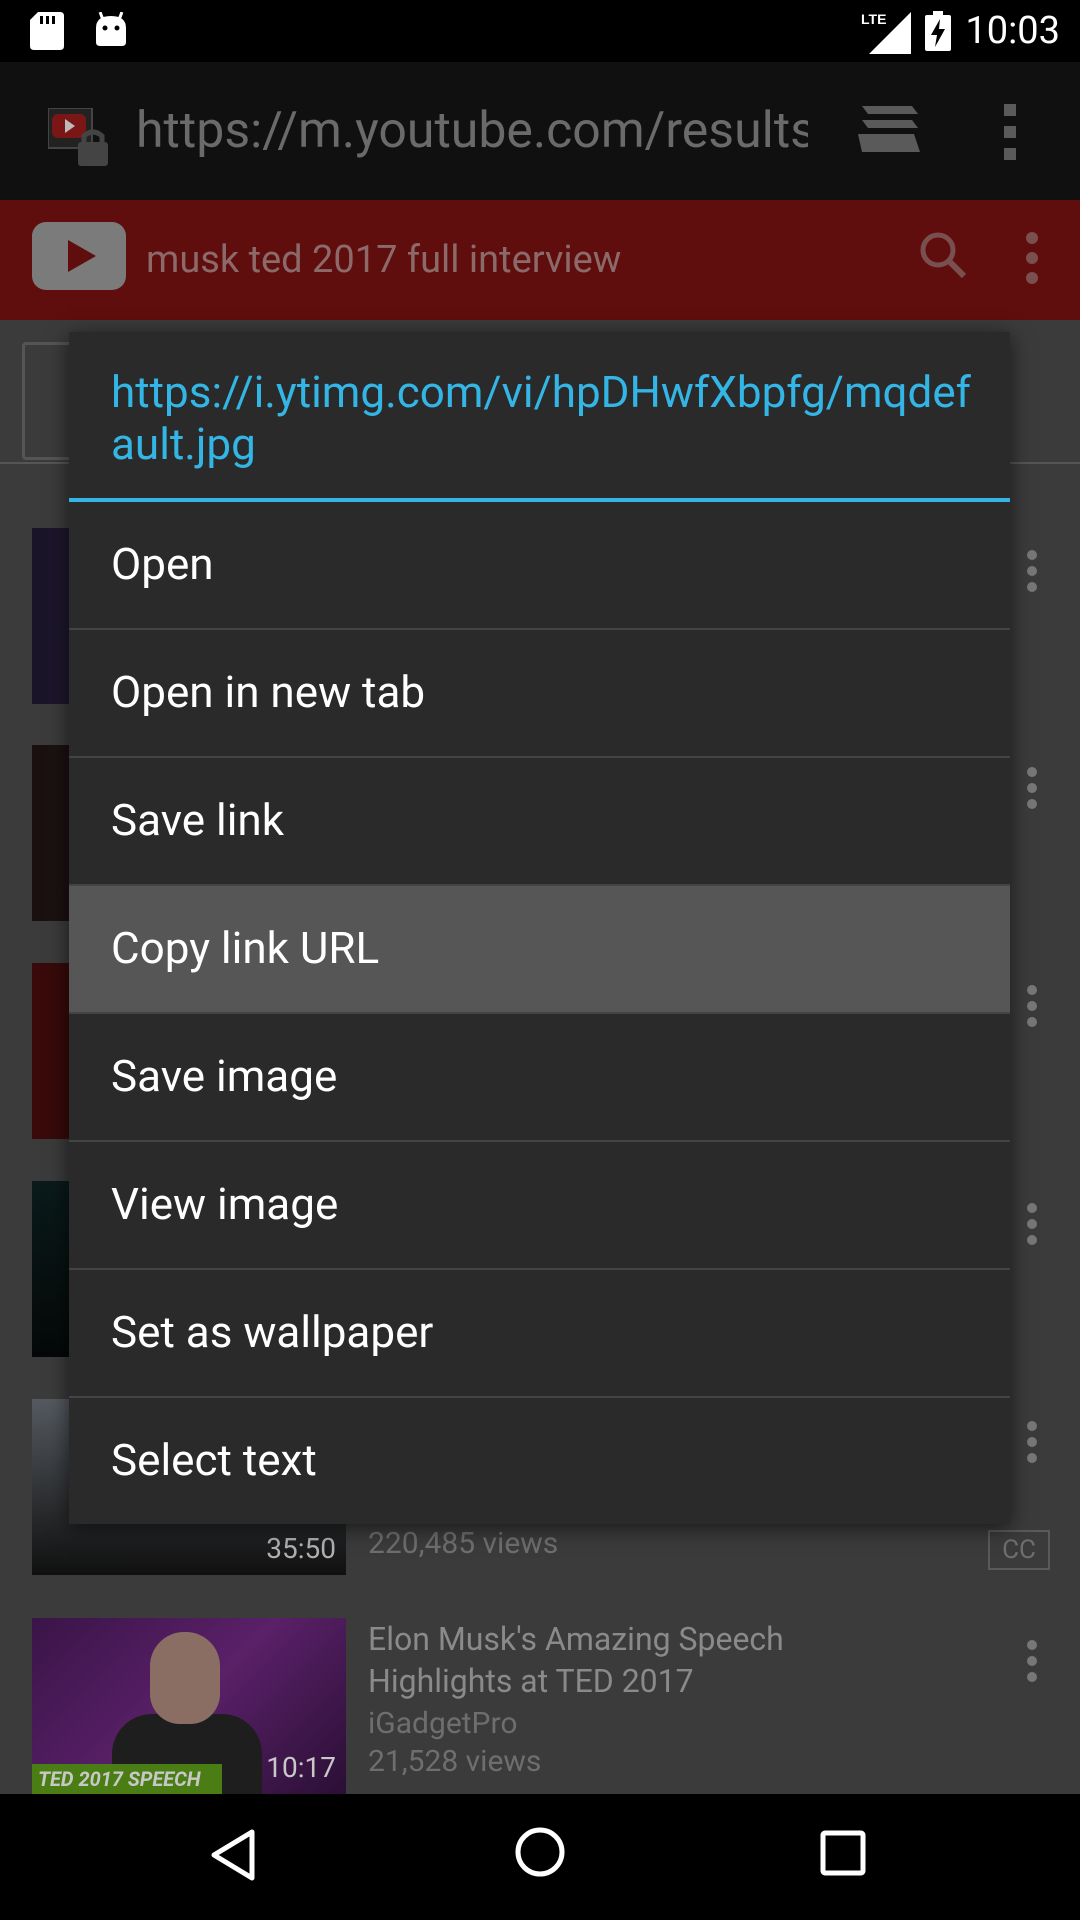 This screenshot has width=1080, height=1920. Describe the element at coordinates (383, 260) in the screenshot. I see `search-query: musk ted 2017 full interview` at that location.